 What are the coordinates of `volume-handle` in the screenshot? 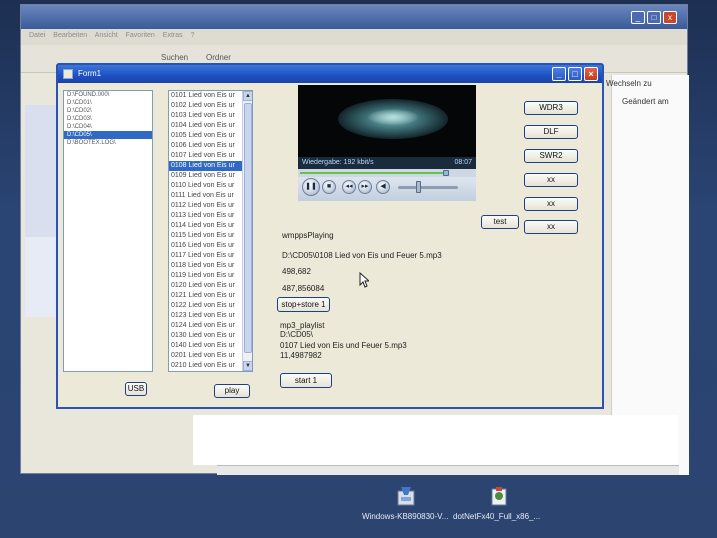 It's located at (418, 187).